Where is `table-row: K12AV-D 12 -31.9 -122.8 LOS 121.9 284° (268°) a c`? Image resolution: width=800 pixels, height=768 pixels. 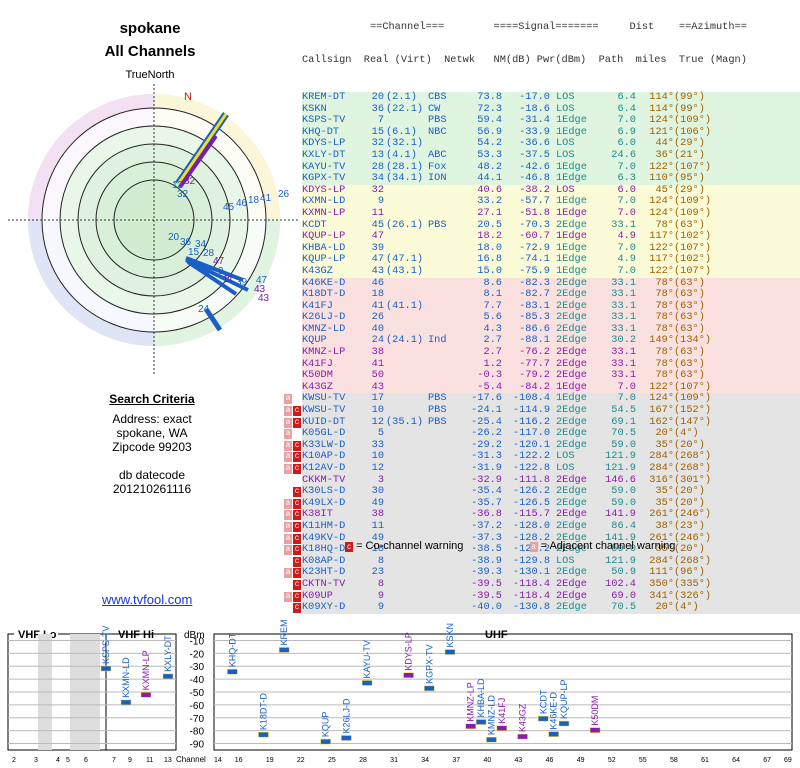
table-row: K12AV-D 12 -31.9 -122.8 LOS 121.9 284° (268°) a c is located at coordinates (542, 468).